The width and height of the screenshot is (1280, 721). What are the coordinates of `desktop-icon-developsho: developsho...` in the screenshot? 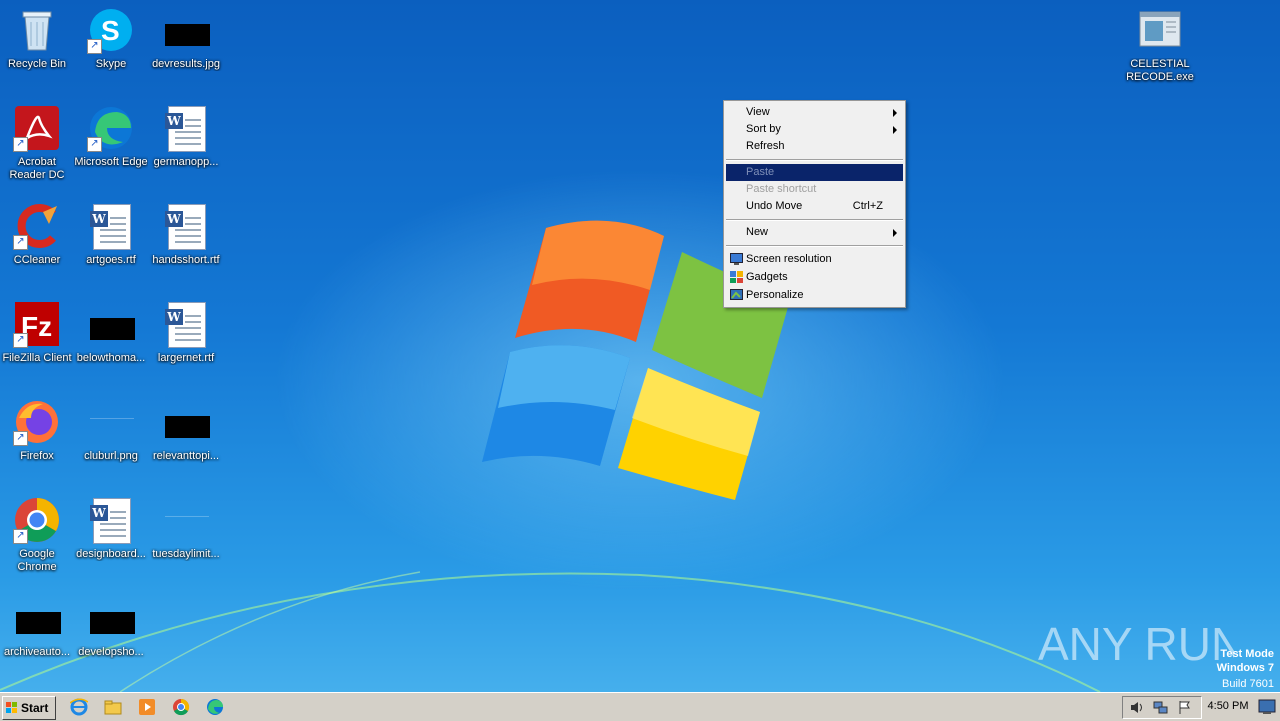 It's located at (111, 626).